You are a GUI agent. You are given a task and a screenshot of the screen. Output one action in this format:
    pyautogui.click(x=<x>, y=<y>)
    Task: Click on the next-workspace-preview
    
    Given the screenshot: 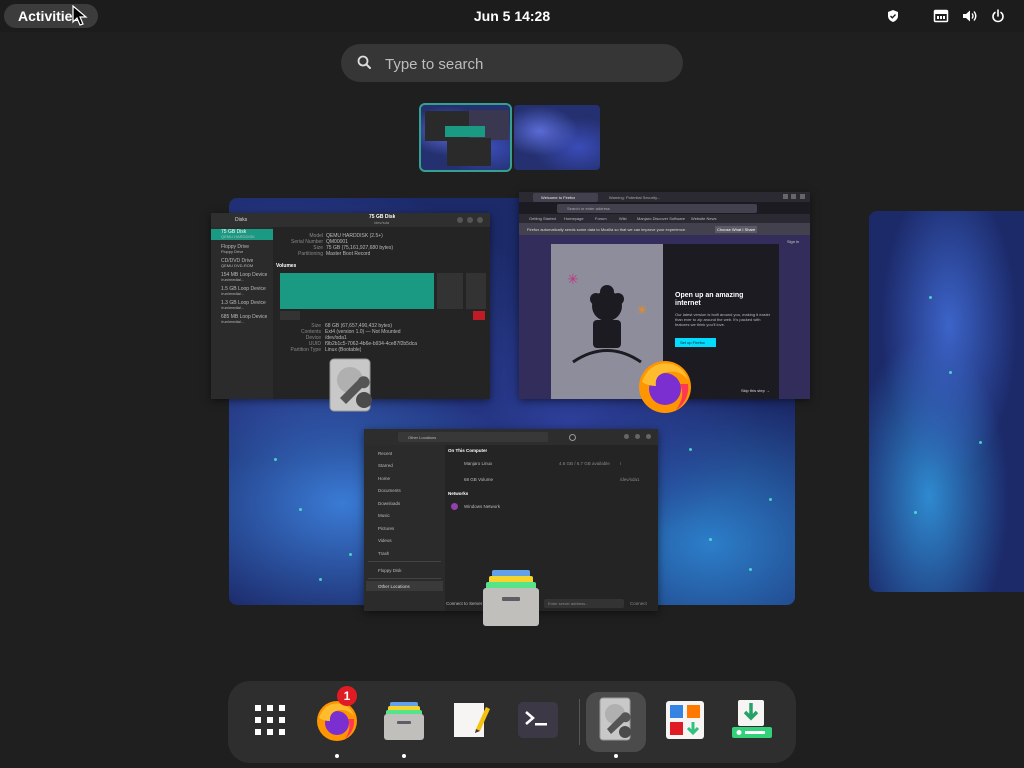 What is the action you would take?
    pyautogui.click(x=946, y=401)
    